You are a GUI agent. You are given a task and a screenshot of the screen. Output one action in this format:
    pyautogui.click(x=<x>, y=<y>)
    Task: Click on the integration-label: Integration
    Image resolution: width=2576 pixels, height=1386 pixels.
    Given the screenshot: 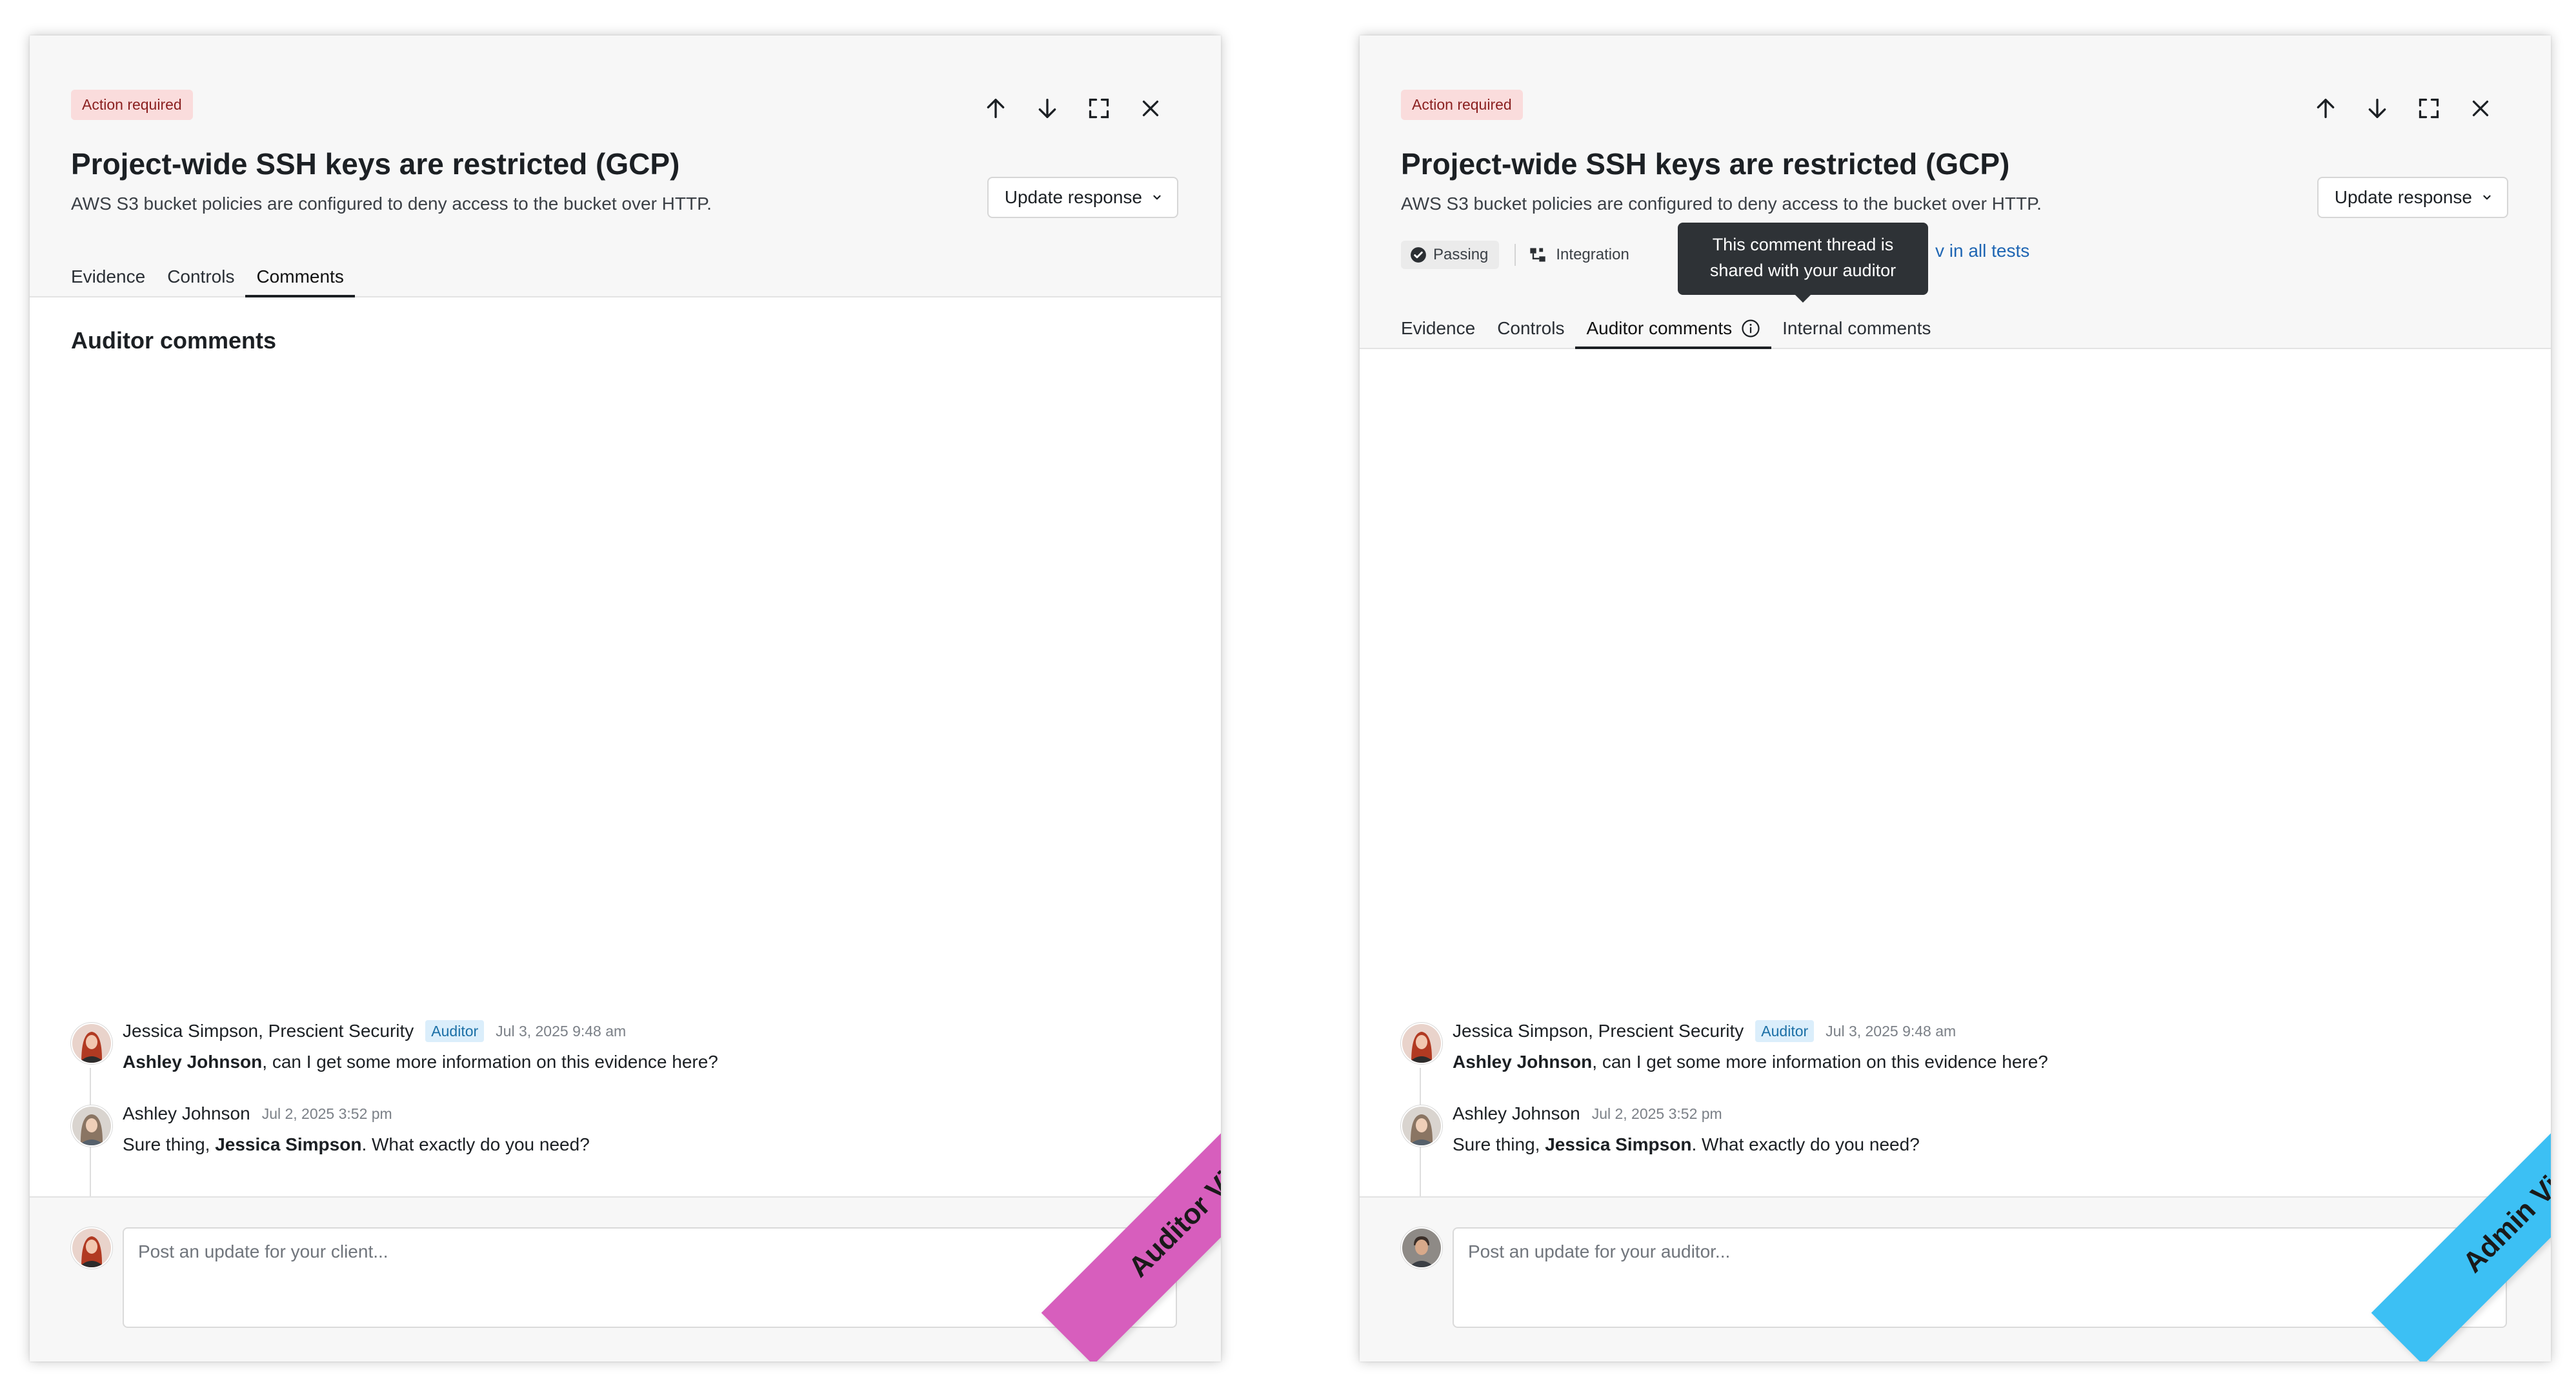 What is the action you would take?
    pyautogui.click(x=1579, y=255)
    